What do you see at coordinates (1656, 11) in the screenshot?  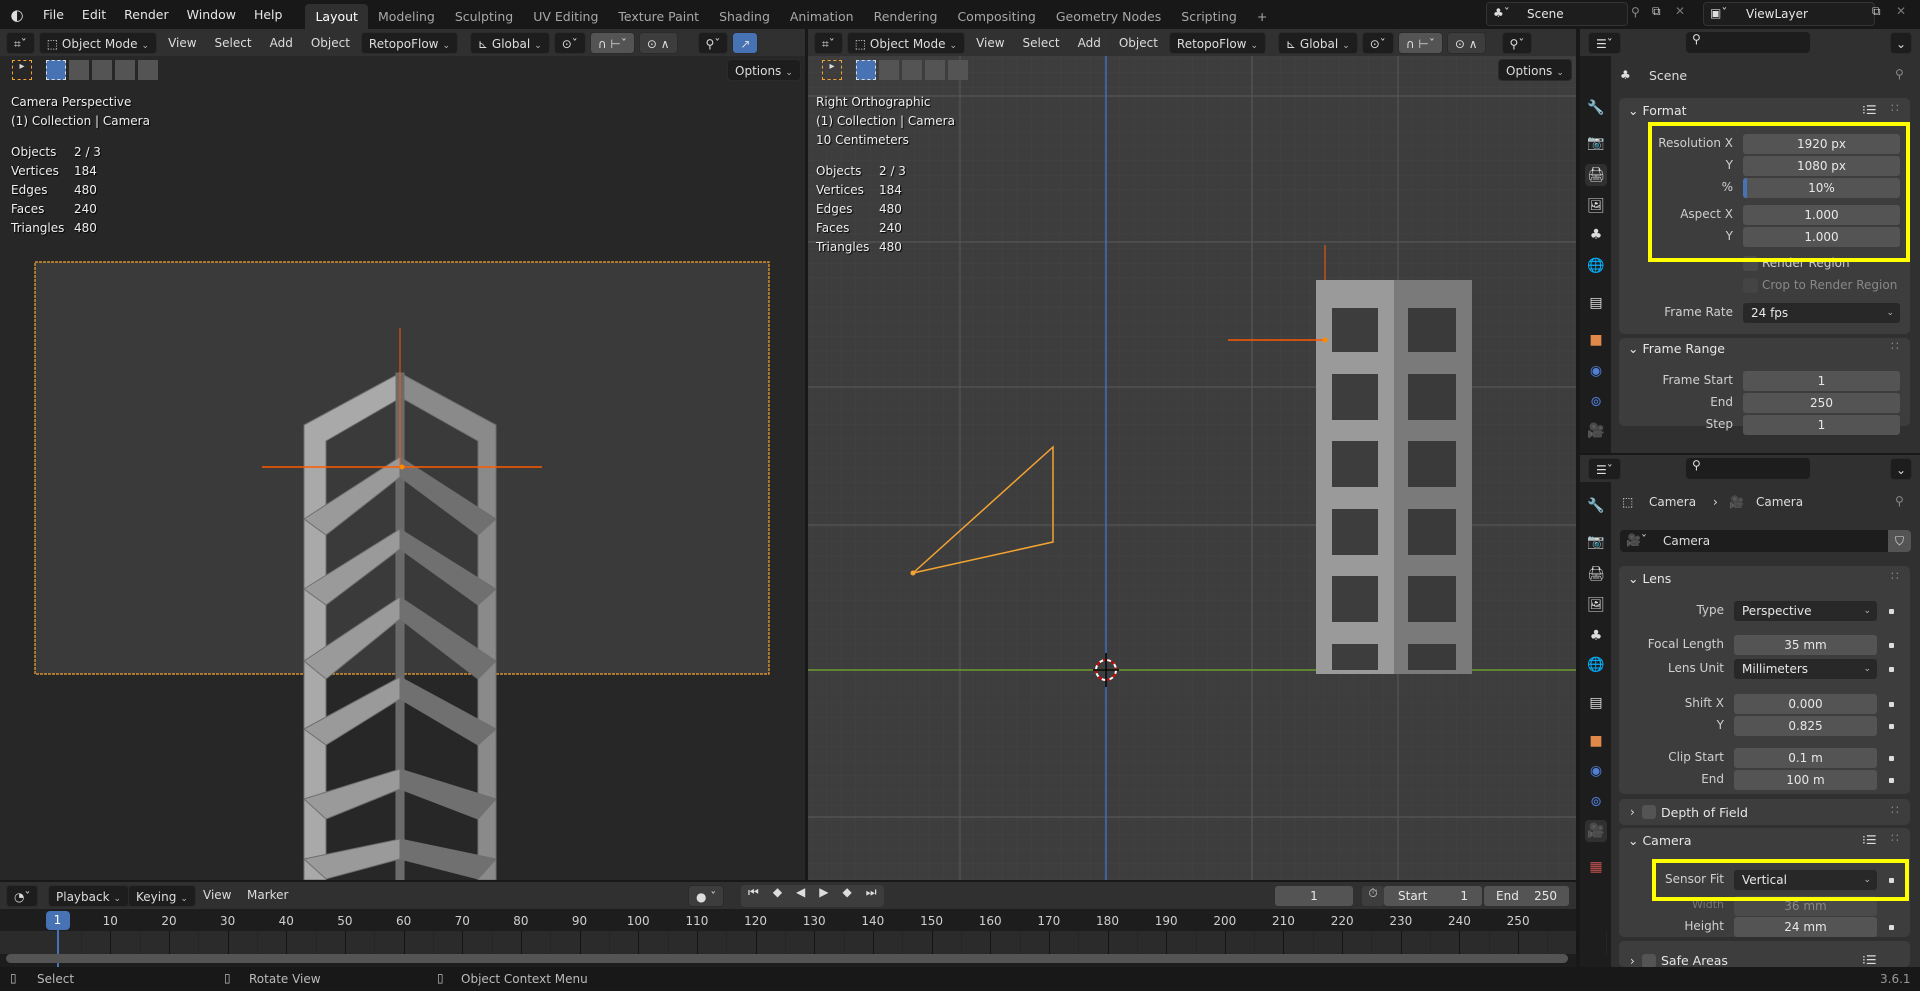 I see `new-scene-icon: ⧉` at bounding box center [1656, 11].